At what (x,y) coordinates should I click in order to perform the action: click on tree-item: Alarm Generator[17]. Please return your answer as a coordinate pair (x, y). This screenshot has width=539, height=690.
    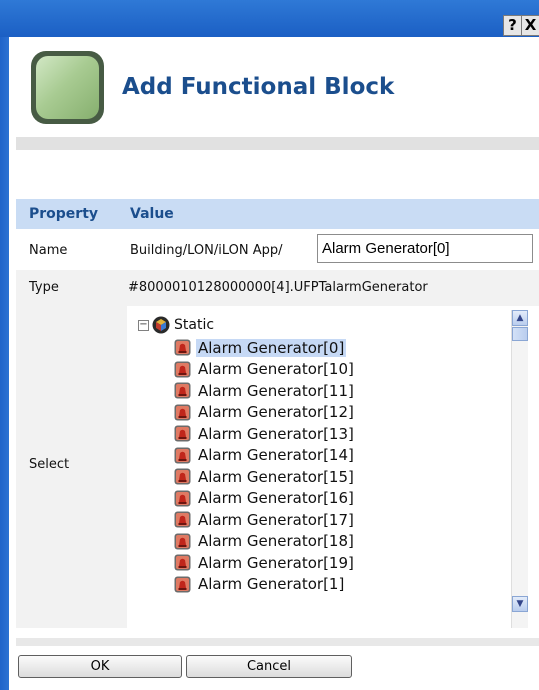
    Looking at the image, I should click on (265, 520).